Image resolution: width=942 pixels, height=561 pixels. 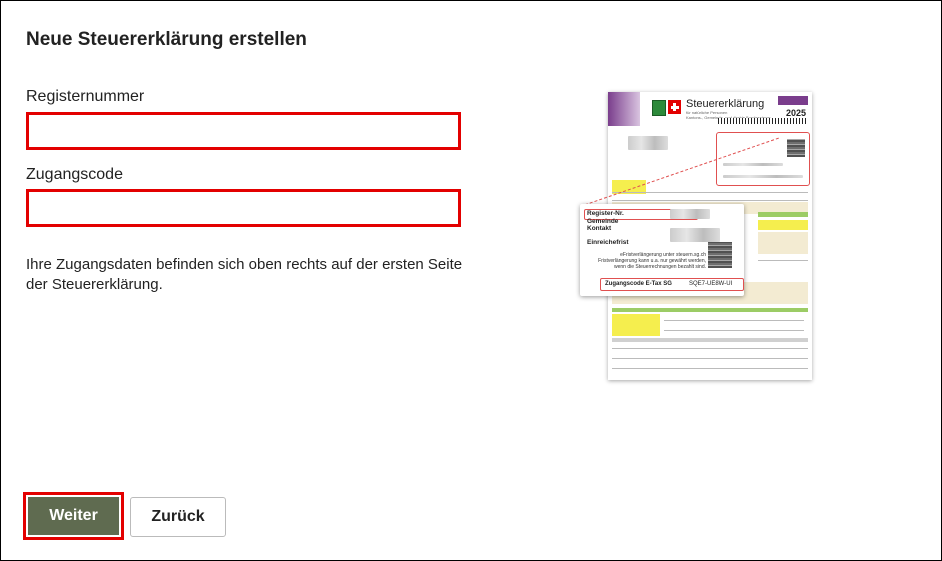 I want to click on doc-title: Steuererklärung, so click(x=725, y=104).